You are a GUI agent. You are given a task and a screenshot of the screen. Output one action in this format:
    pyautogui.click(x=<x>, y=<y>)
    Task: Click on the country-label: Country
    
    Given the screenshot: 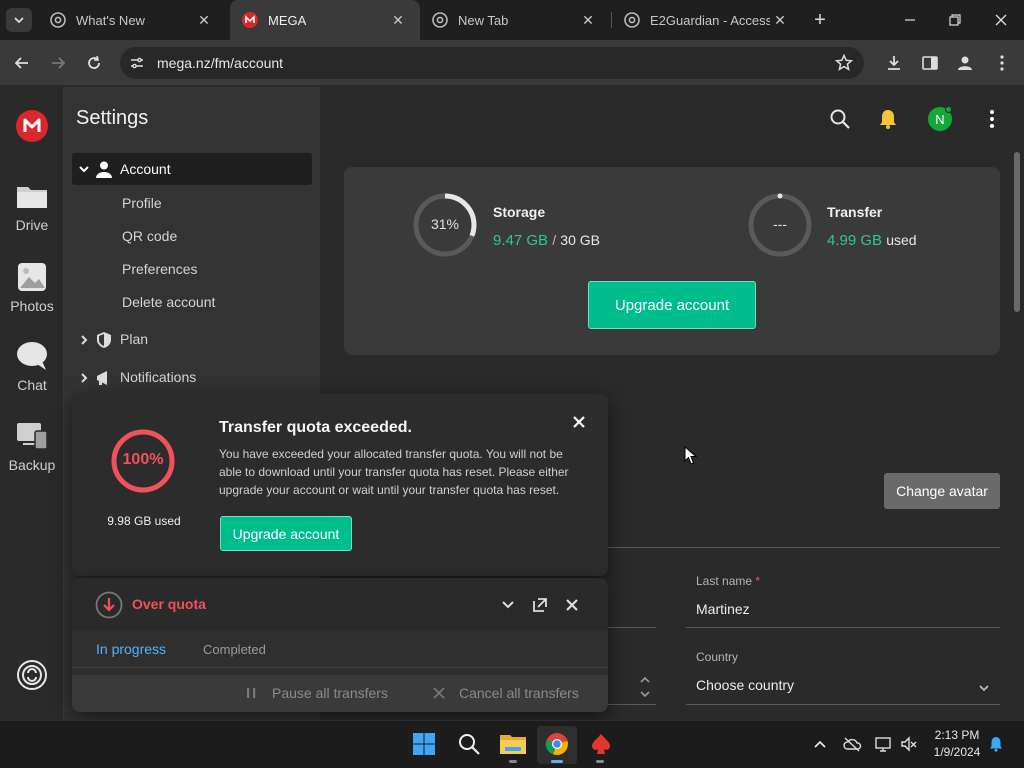 What is the action you would take?
    pyautogui.click(x=717, y=657)
    